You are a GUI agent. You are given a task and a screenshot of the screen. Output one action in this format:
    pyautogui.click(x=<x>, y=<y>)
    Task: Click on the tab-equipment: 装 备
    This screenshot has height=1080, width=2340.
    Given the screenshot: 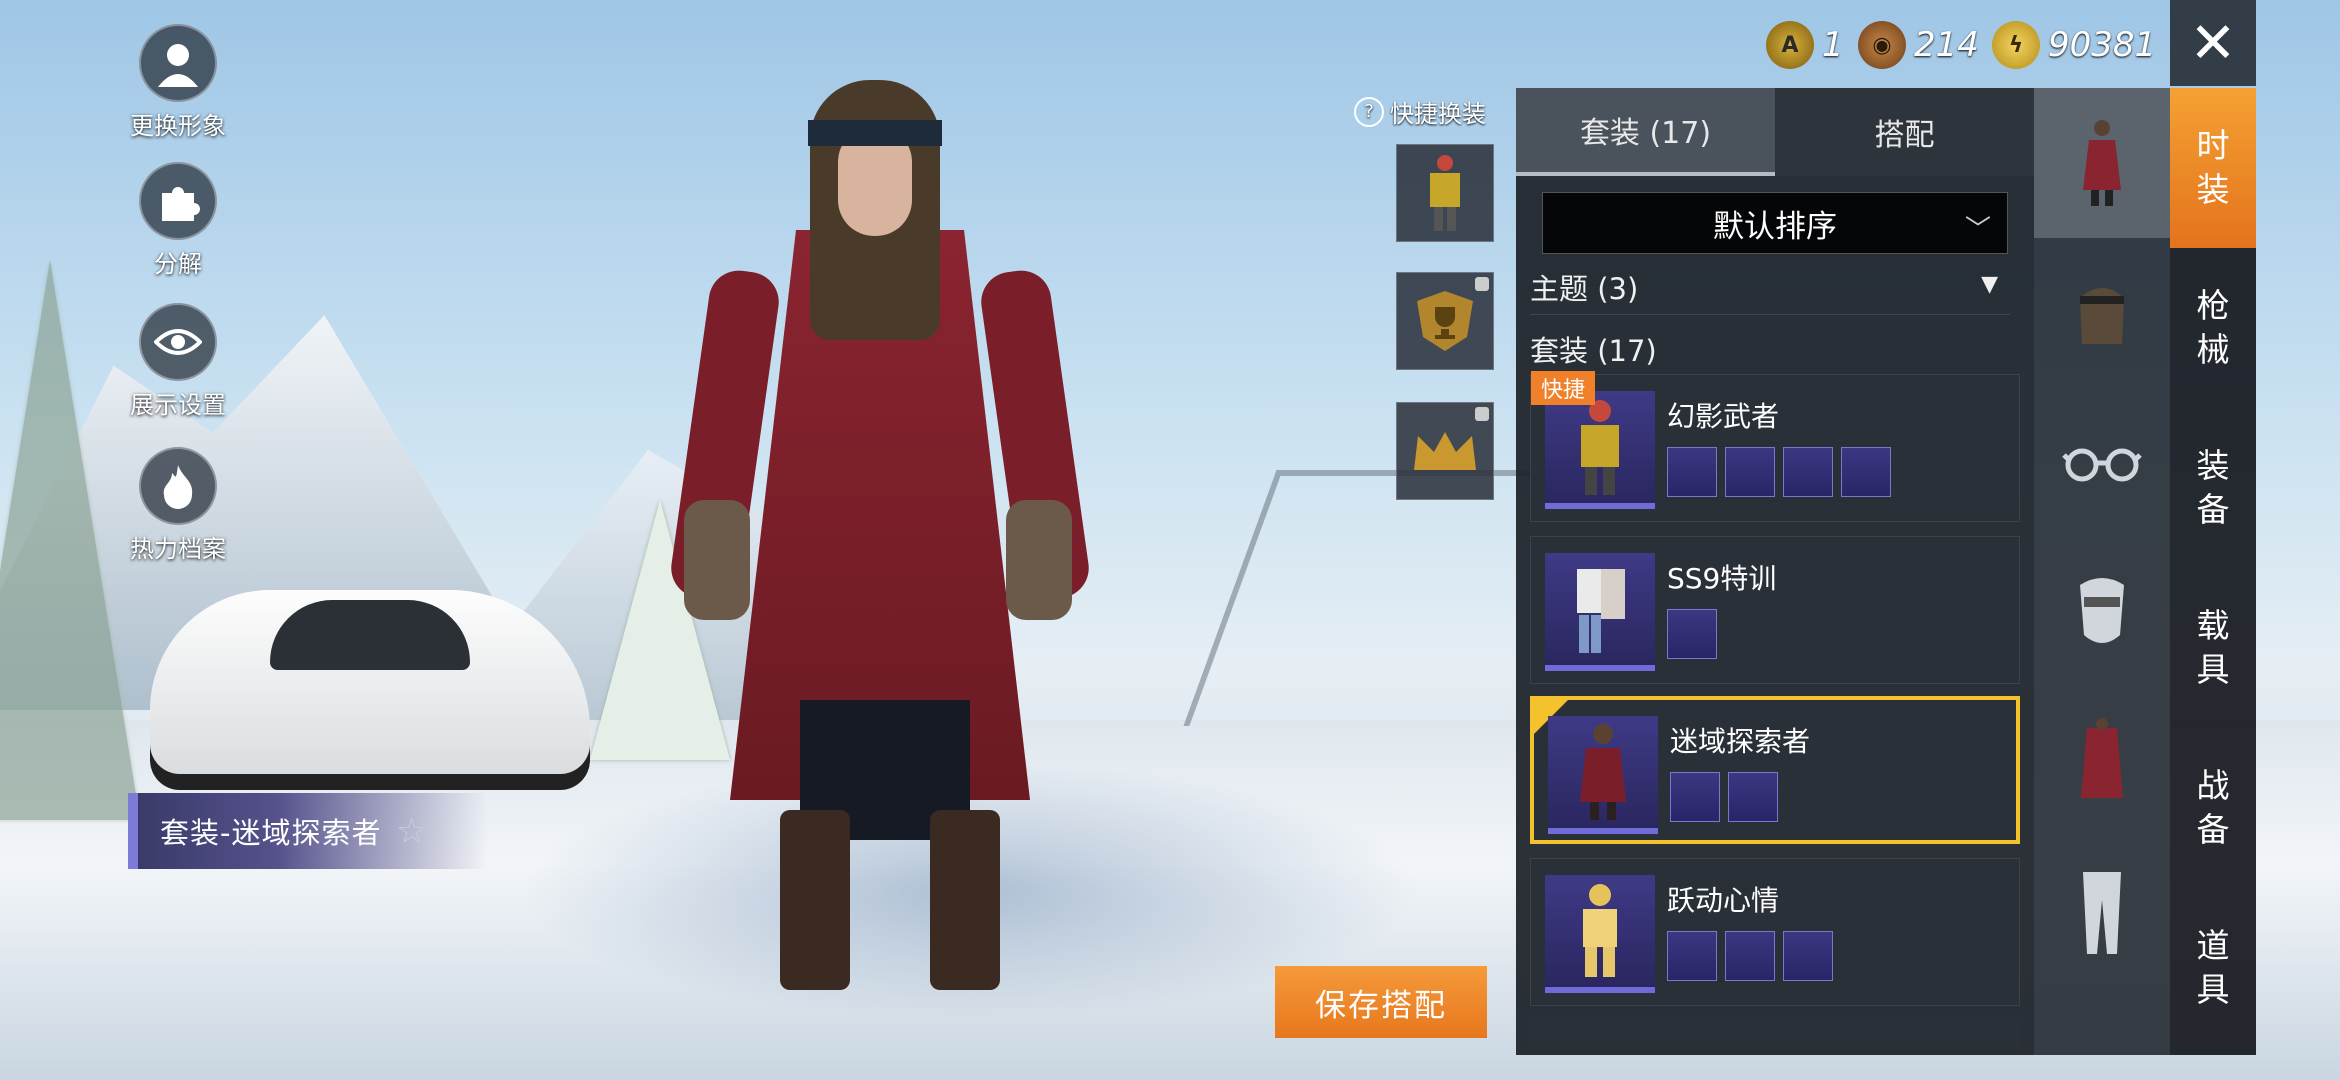 What is the action you would take?
    pyautogui.click(x=2213, y=488)
    